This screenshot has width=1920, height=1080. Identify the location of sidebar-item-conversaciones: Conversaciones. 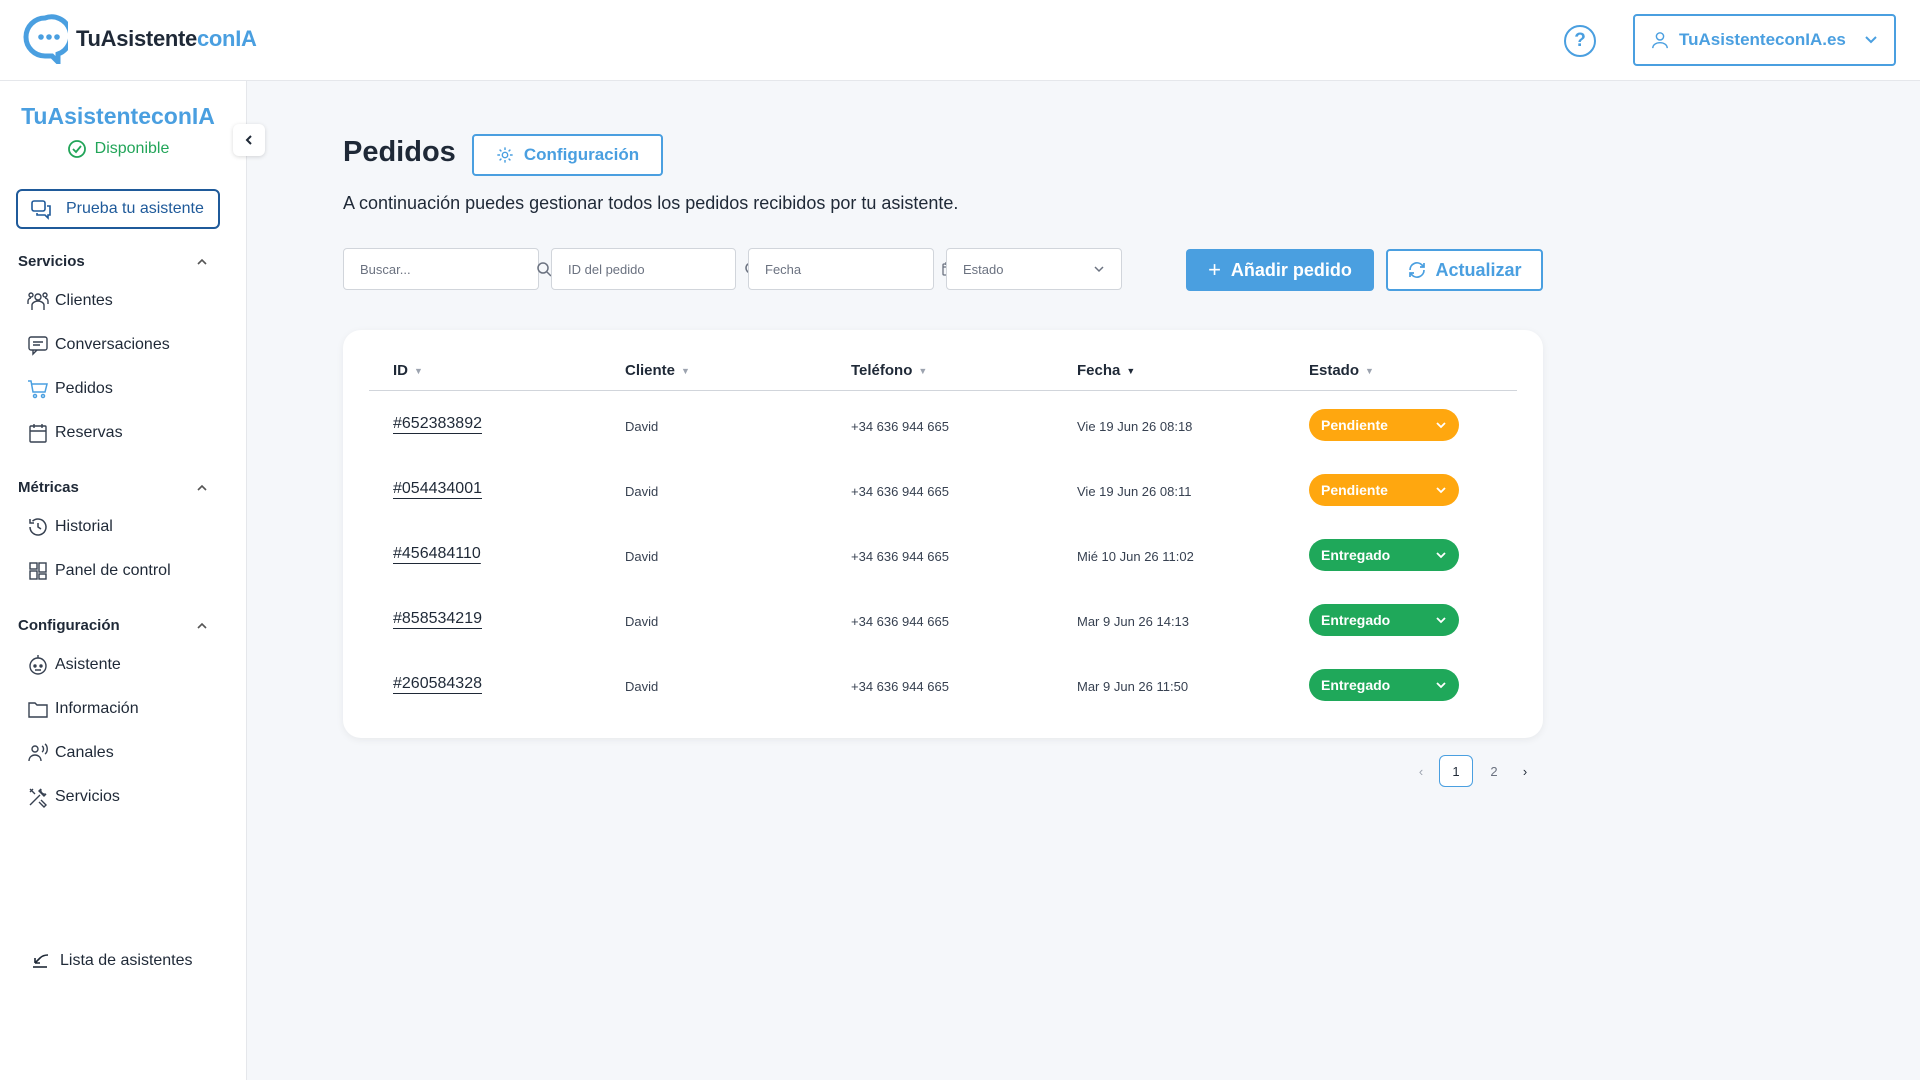
(98, 345).